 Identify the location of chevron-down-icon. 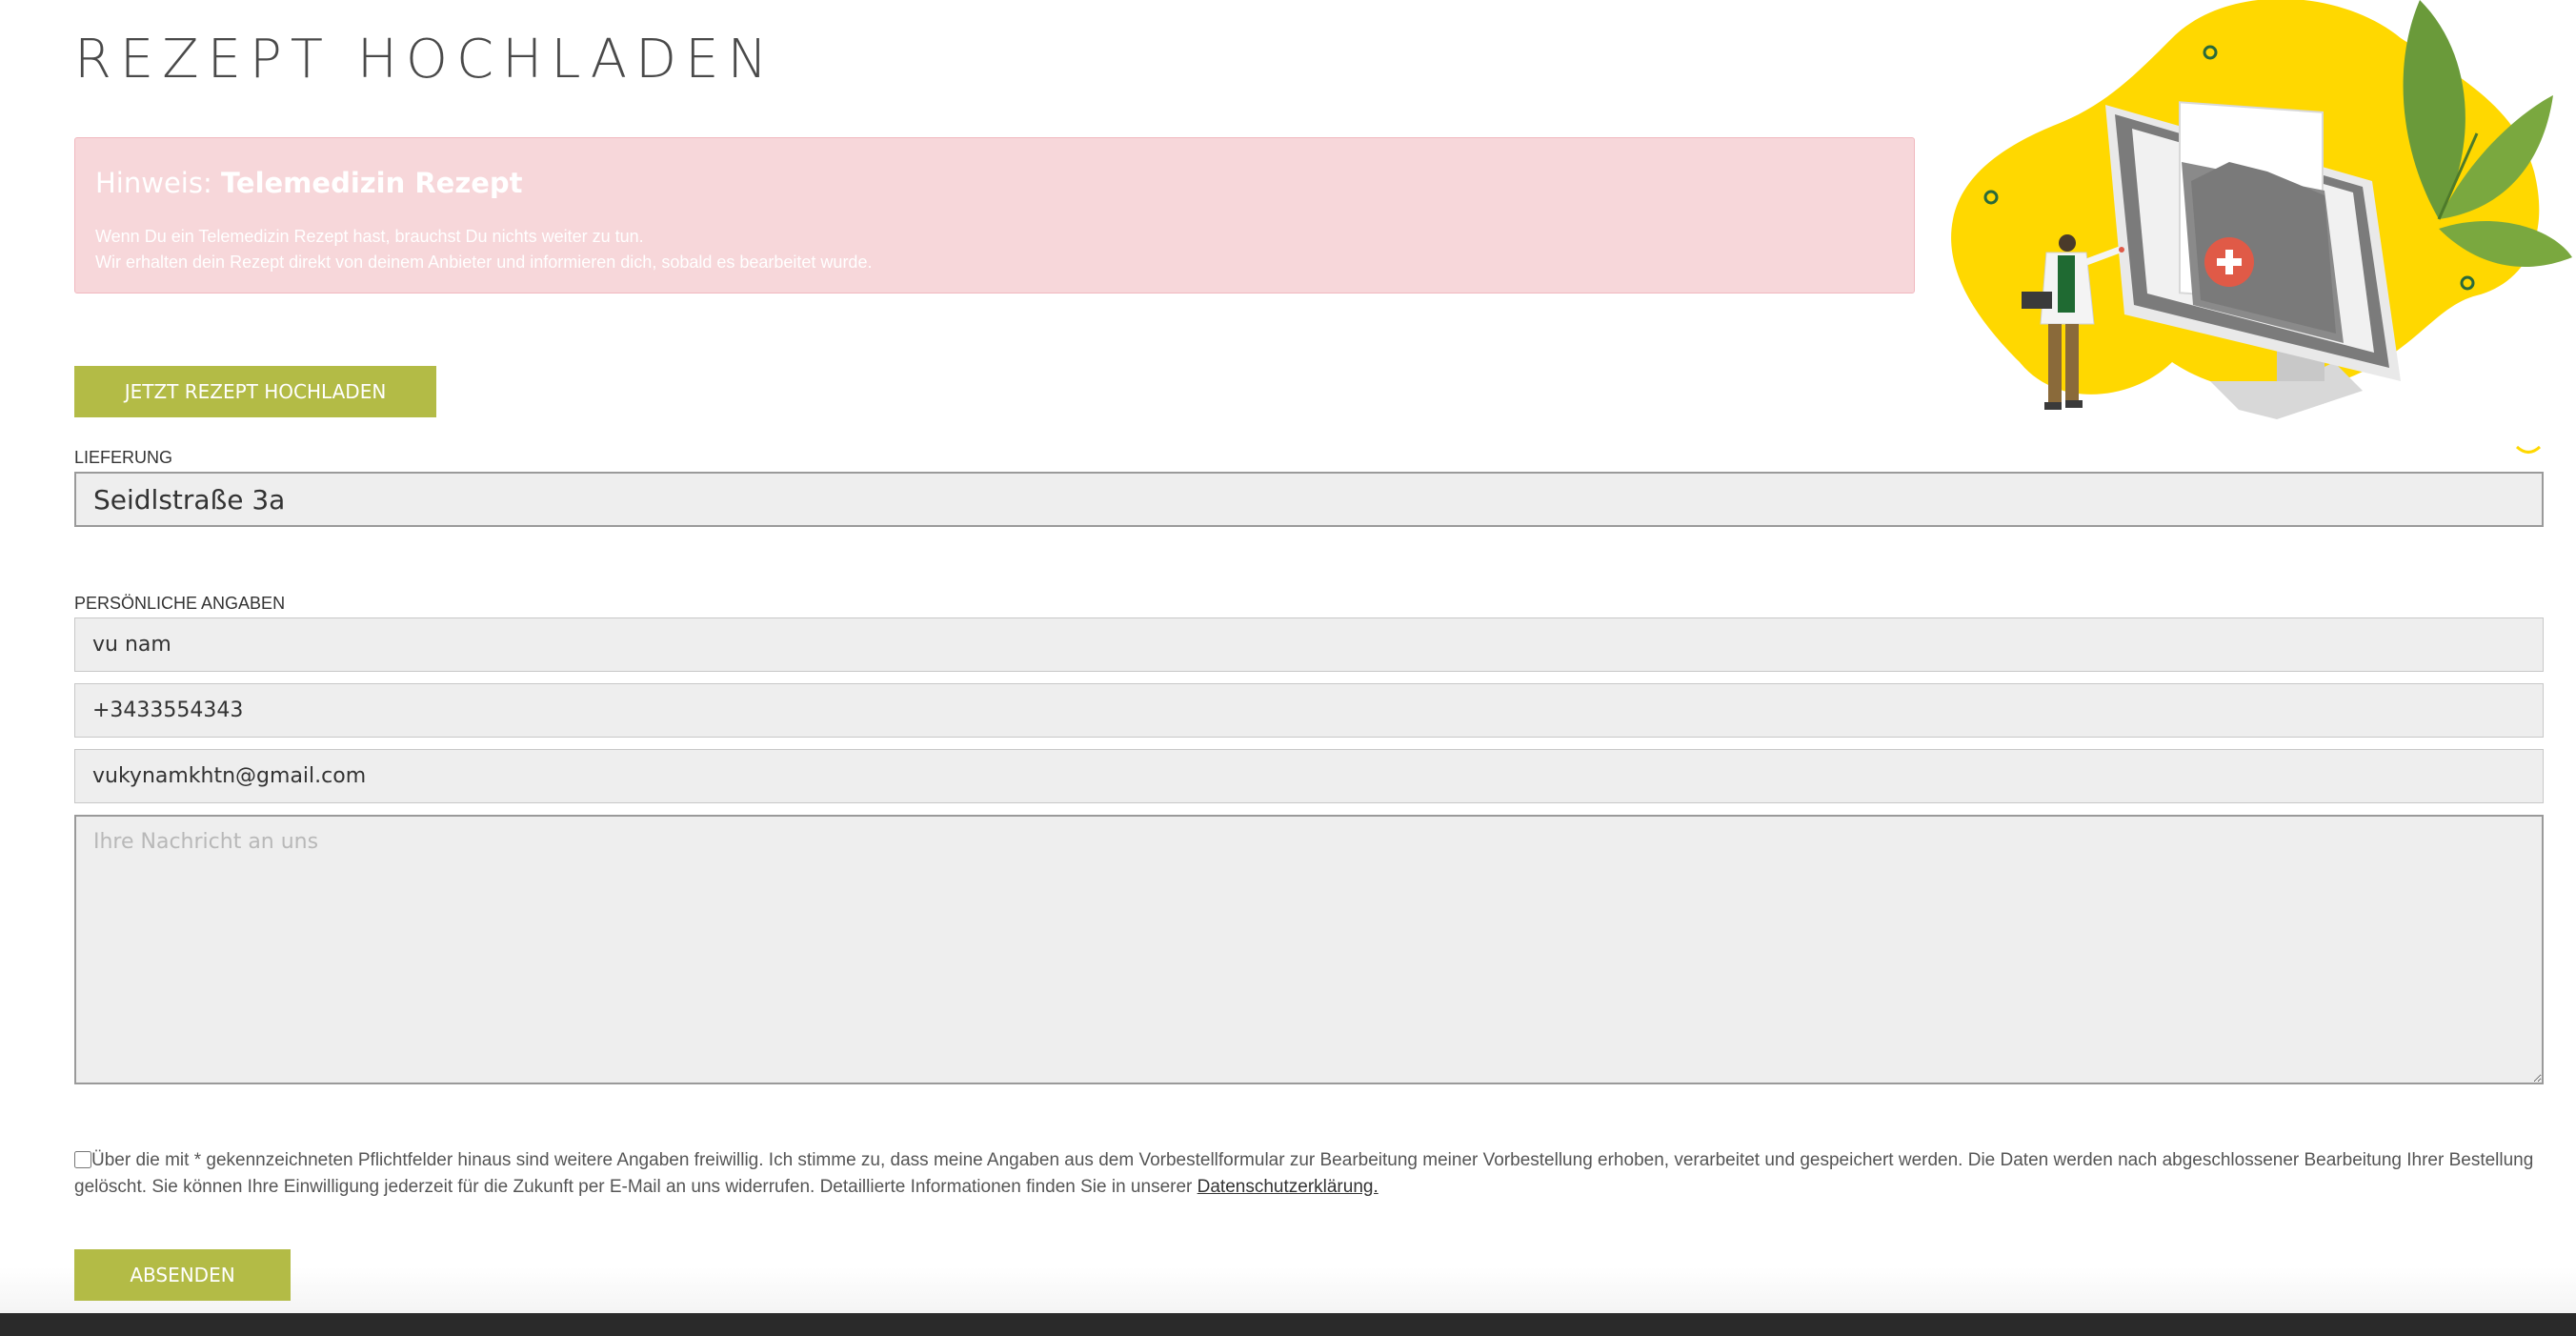
(2528, 450).